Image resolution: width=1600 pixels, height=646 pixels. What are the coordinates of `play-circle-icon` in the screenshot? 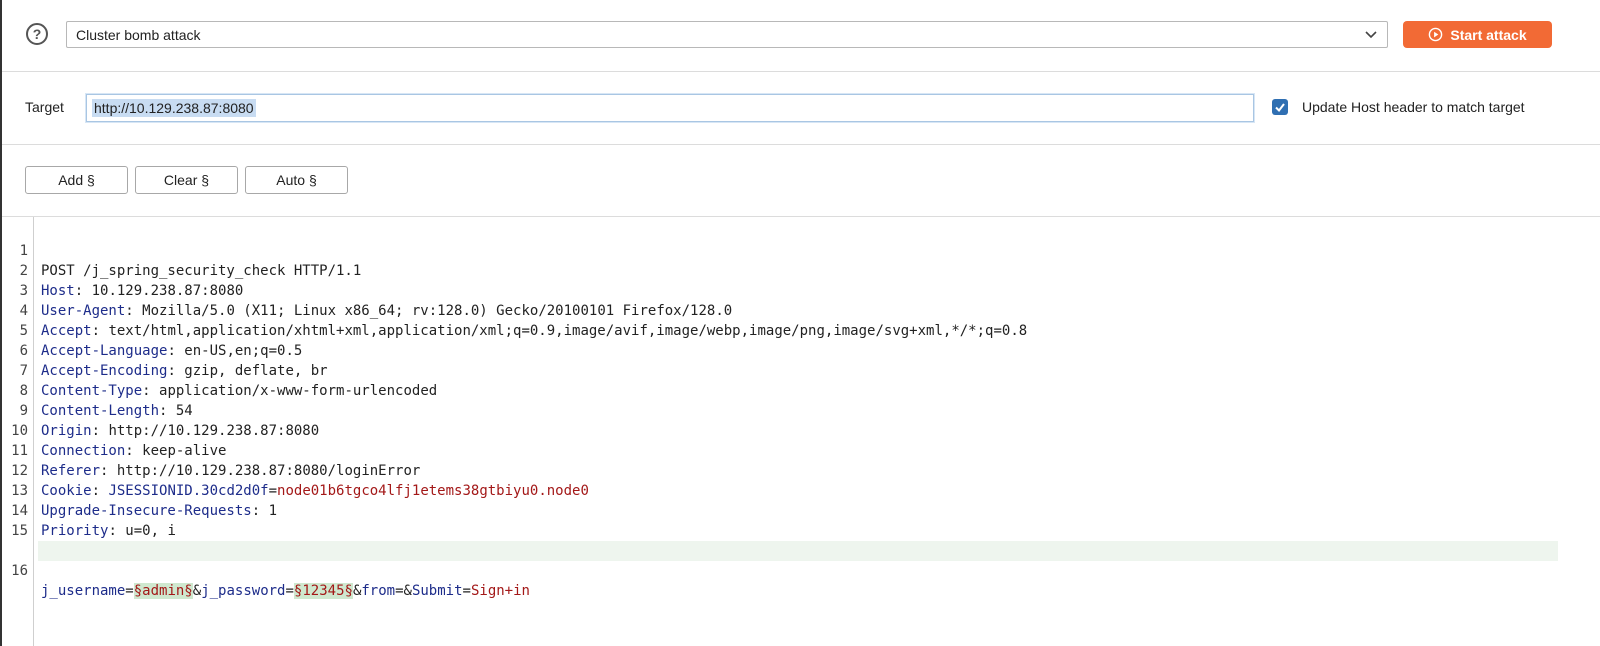 It's located at (1436, 34).